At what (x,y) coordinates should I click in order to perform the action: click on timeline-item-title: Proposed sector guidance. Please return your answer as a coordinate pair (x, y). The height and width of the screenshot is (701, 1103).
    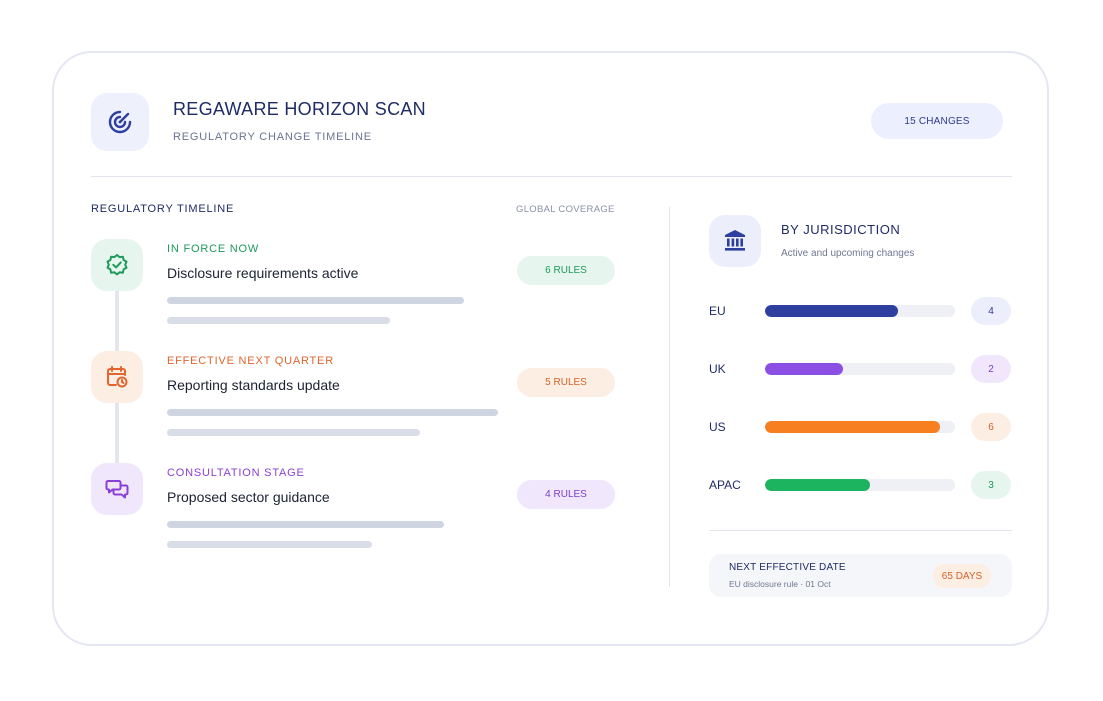
    Looking at the image, I should click on (248, 497).